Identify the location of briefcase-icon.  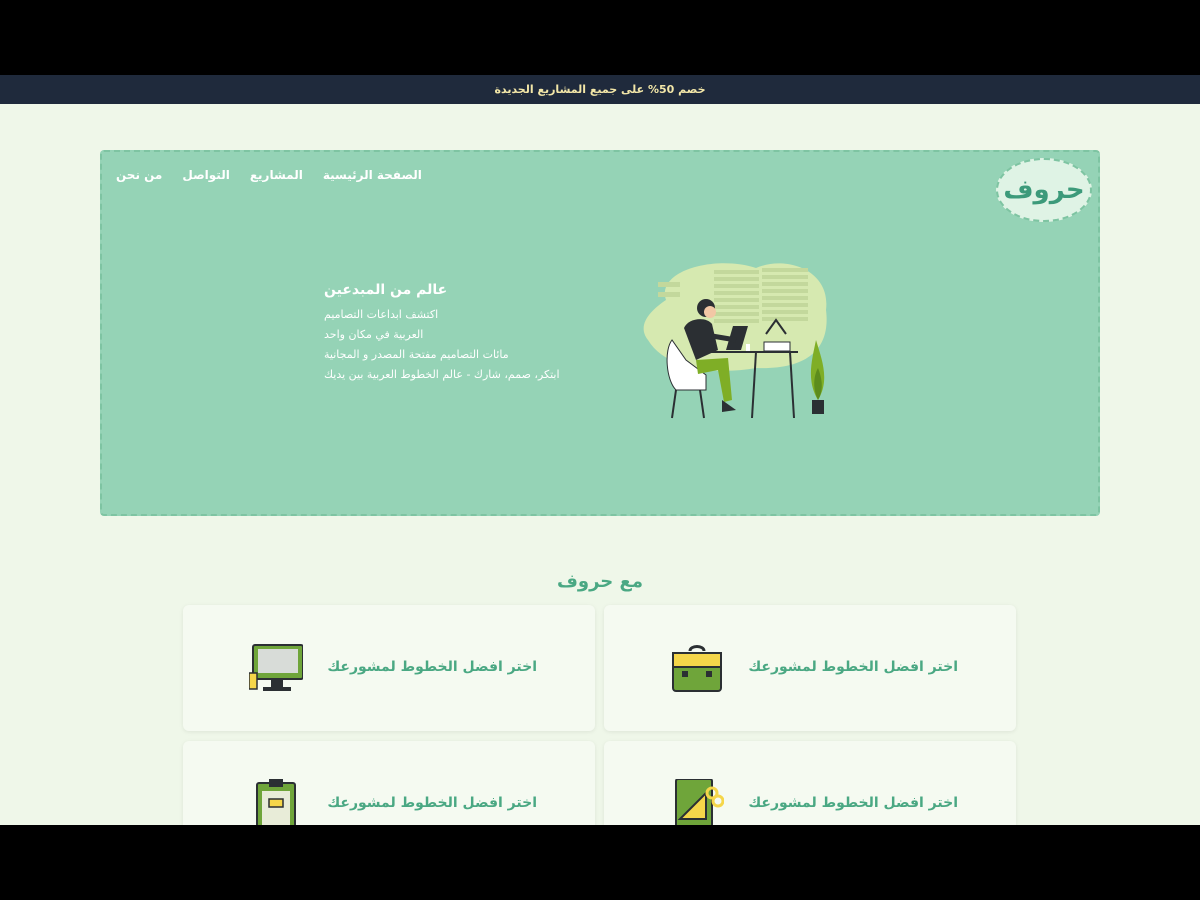
(697, 668).